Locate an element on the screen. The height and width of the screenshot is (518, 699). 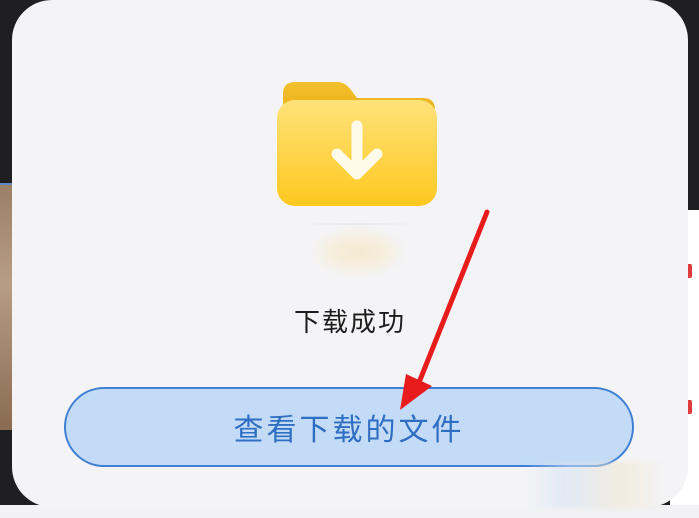
blurred-thumbnail is located at coordinates (358, 252).